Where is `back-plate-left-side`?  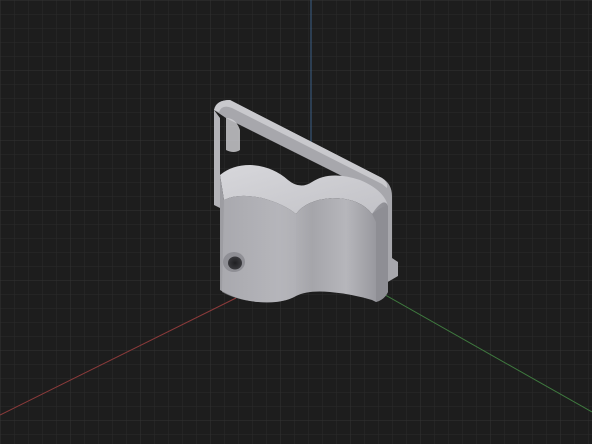 back-plate-left-side is located at coordinates (217, 159).